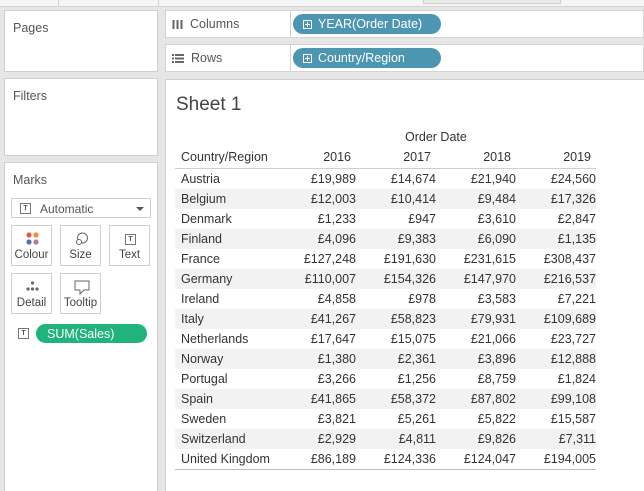 This screenshot has height=491, width=644. I want to click on sales-cell: £86,189, so click(316, 459).